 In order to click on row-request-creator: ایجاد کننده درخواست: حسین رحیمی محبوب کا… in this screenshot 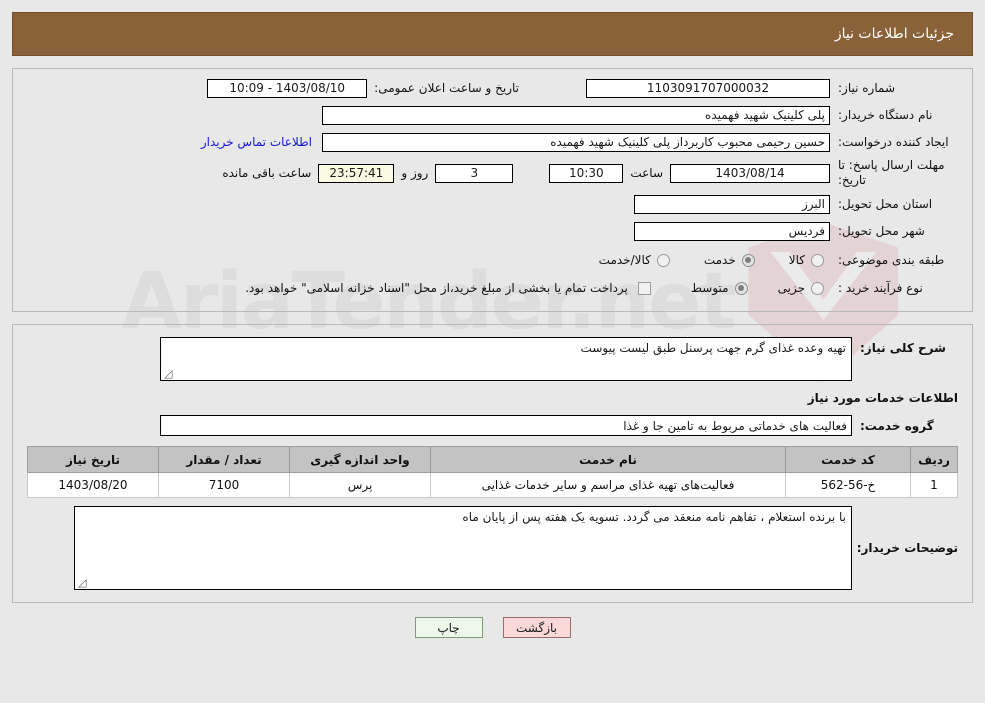, I will do `click(492, 142)`.